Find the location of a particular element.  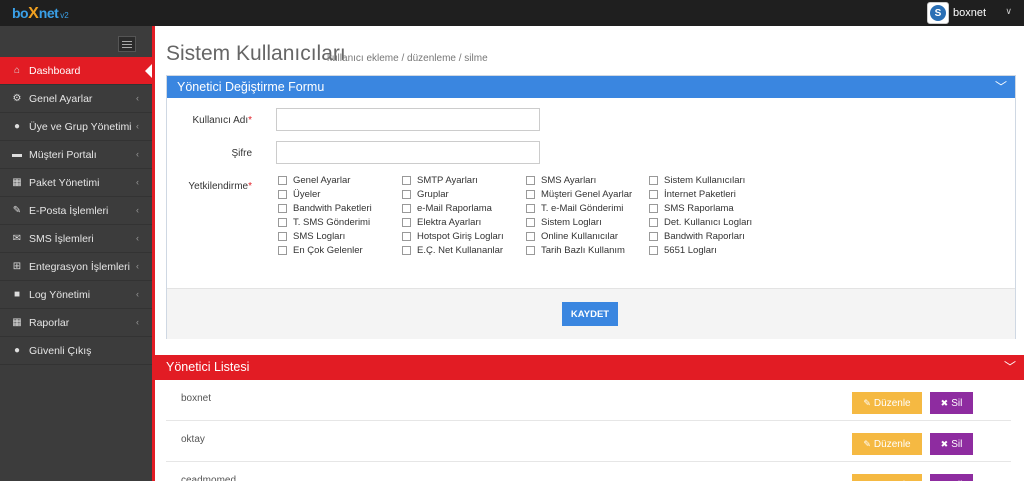

sidebar-item-2: ⚙ Genel Ayarlar ‹ is located at coordinates (76, 99).